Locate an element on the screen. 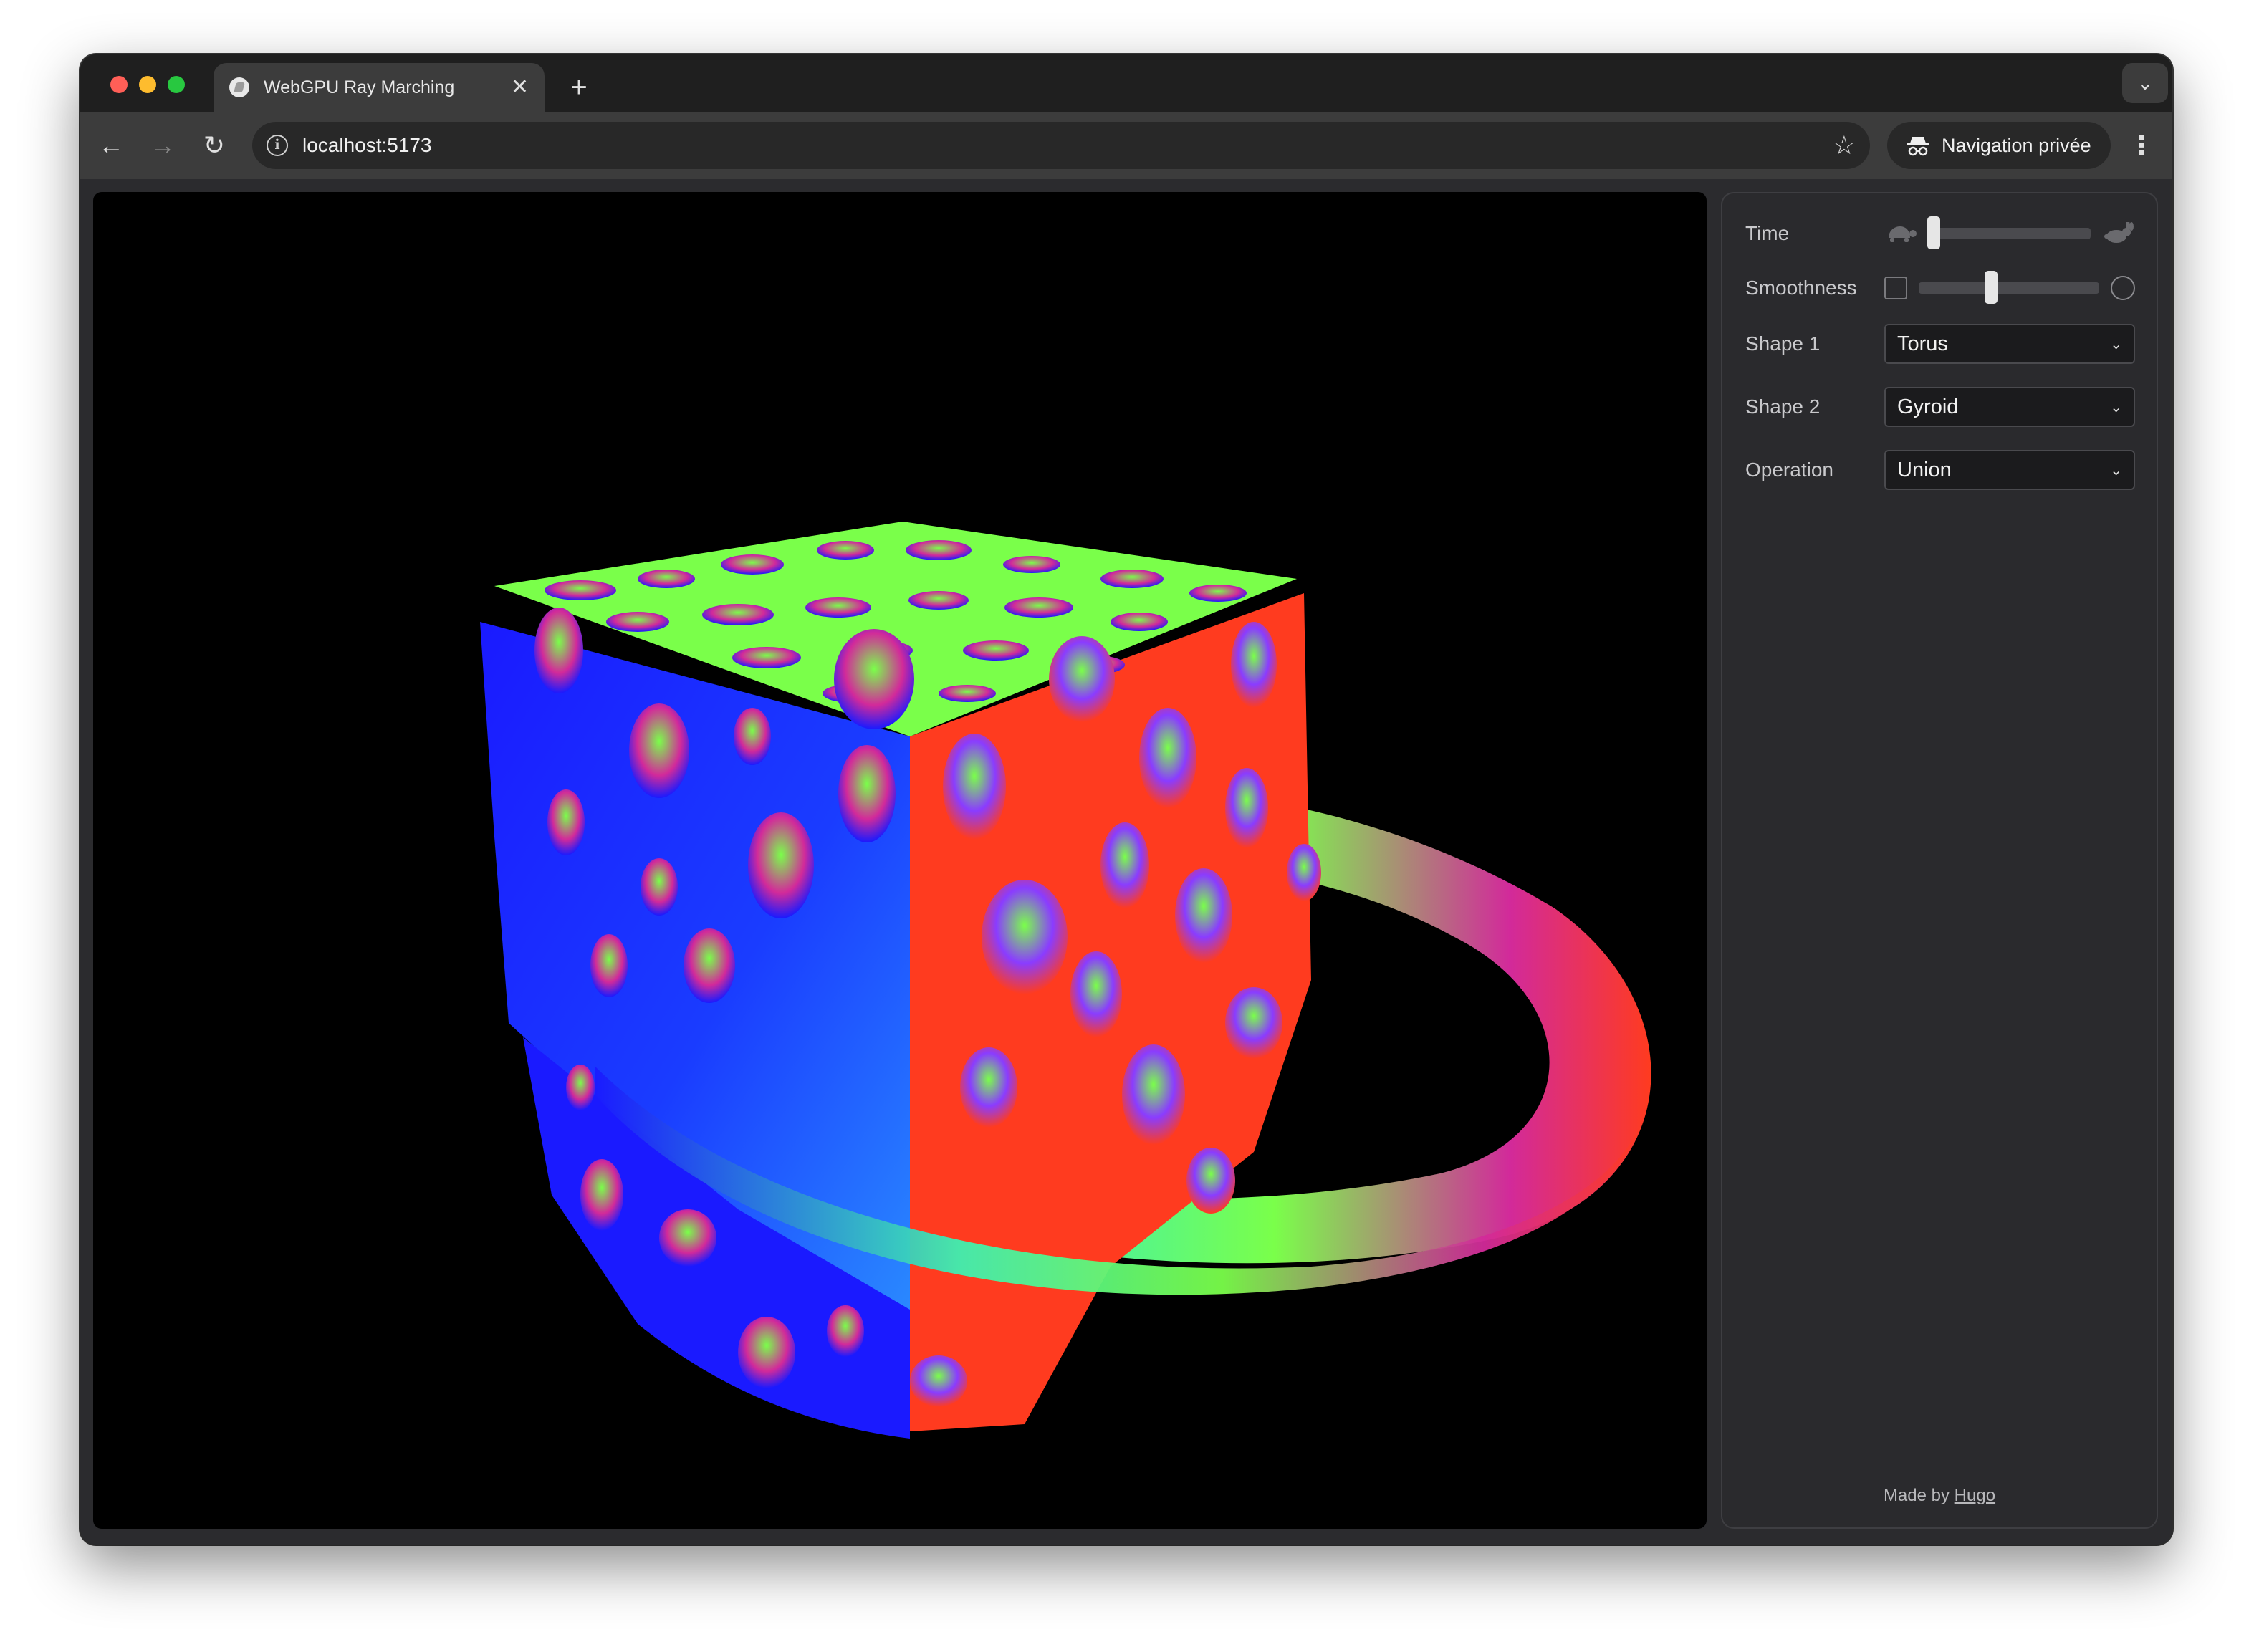  footer: Made by Hugo is located at coordinates (1939, 1496).